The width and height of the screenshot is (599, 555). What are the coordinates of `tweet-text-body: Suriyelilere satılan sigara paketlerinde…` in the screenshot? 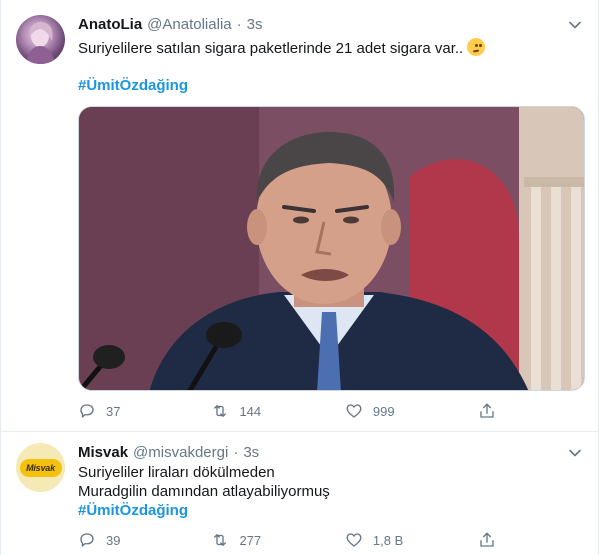 It's located at (271, 48).